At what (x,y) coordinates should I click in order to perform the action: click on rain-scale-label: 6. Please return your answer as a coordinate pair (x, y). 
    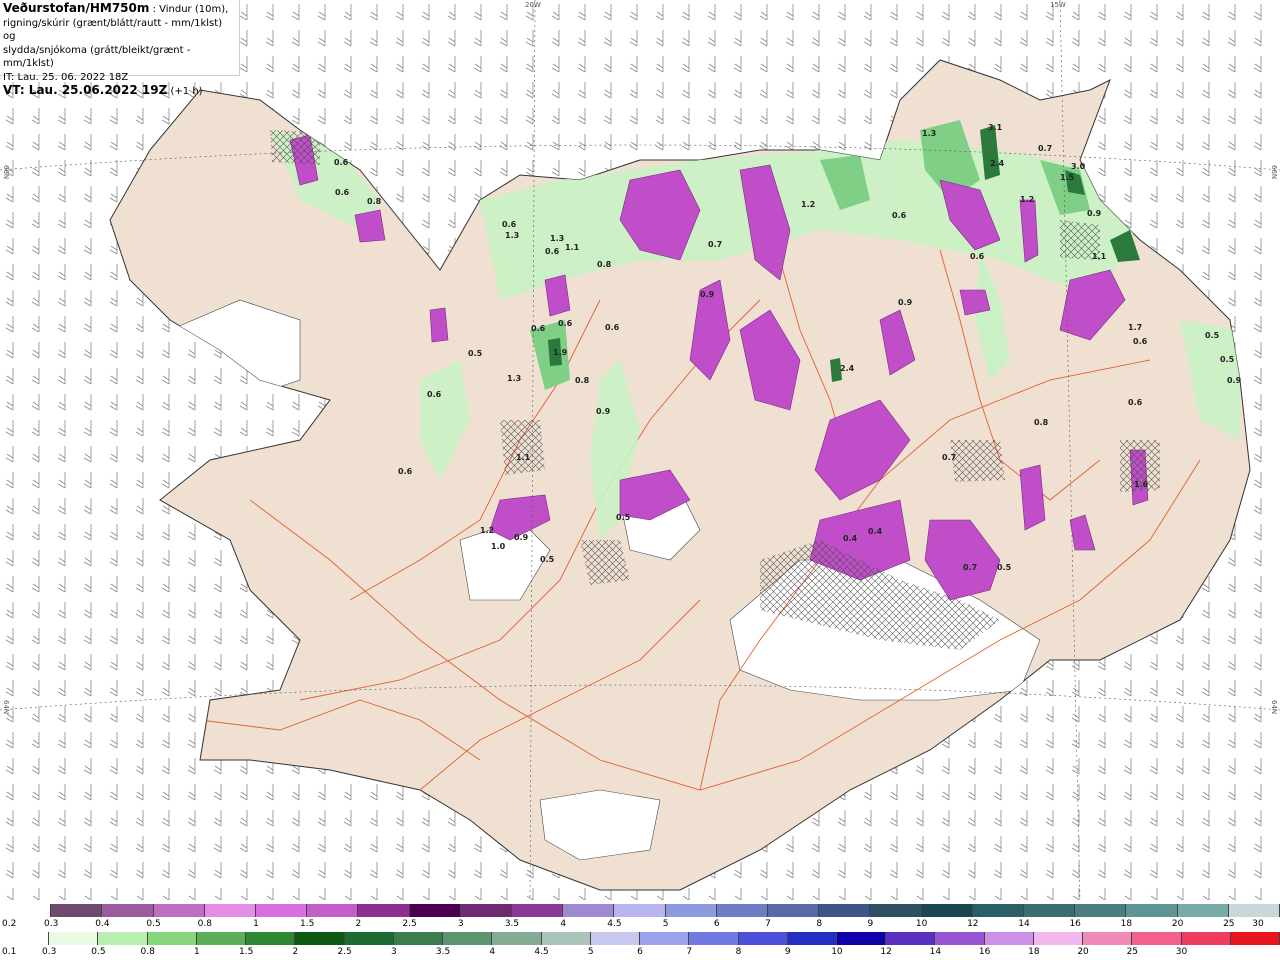
    Looking at the image, I should click on (640, 952).